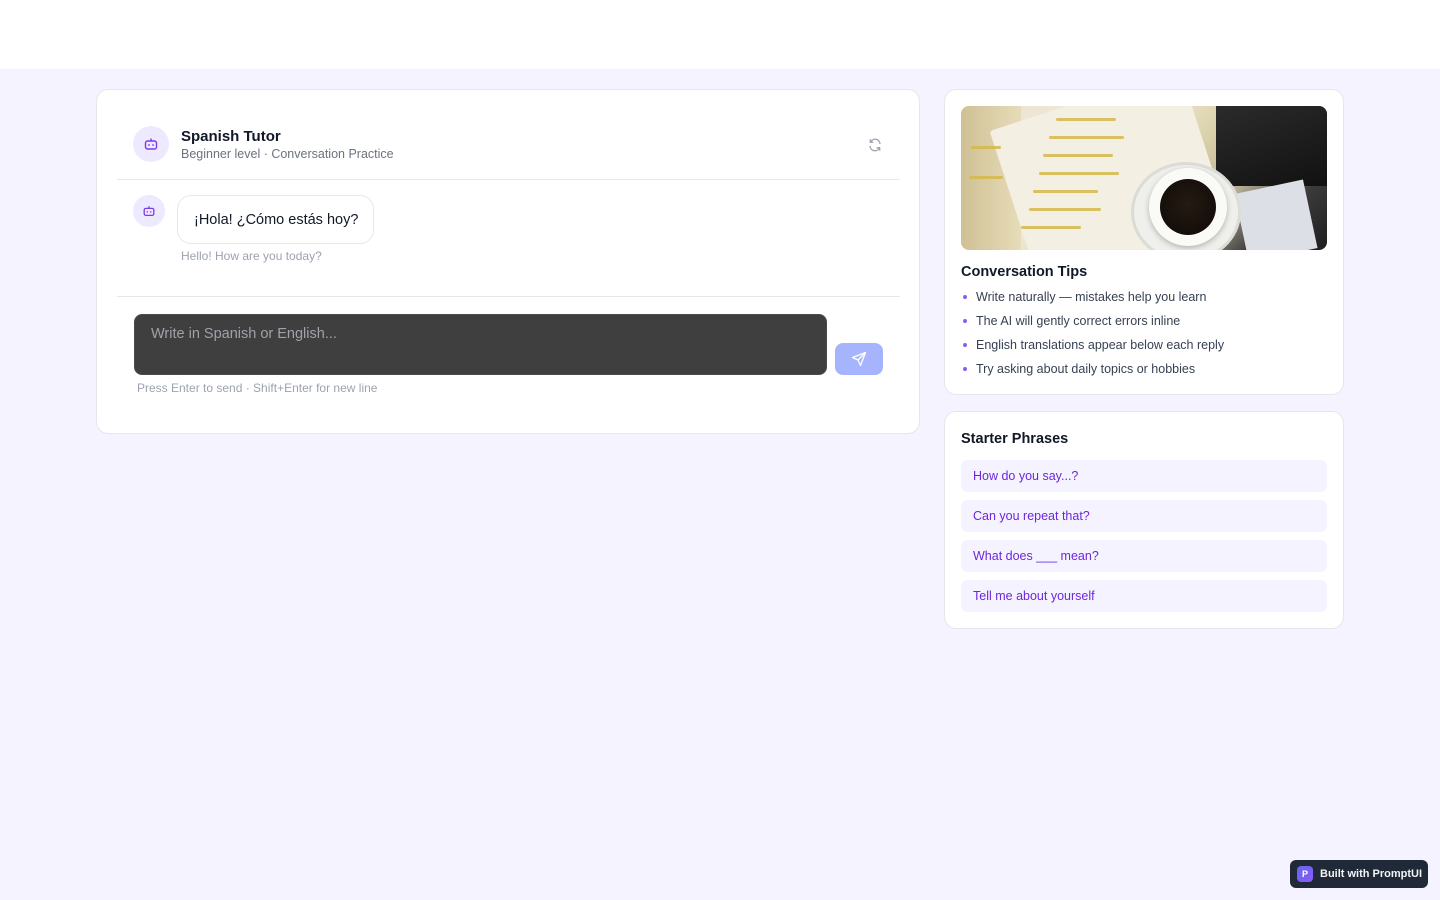 This screenshot has height=900, width=1440. Describe the element at coordinates (1092, 373) in the screenshot. I see `tip-item: Try asking about daily topics or hobbies` at that location.